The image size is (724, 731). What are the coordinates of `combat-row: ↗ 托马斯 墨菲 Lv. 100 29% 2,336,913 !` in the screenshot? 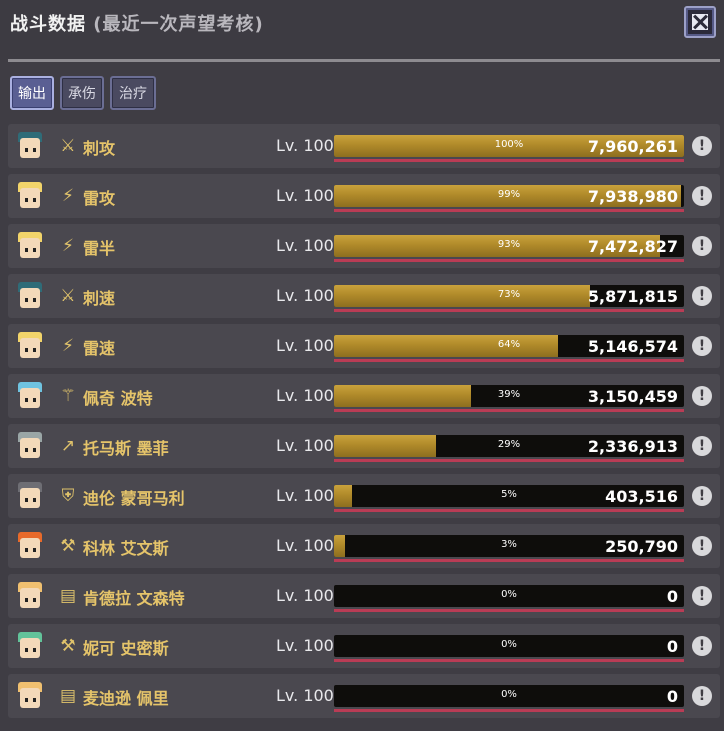 It's located at (364, 446).